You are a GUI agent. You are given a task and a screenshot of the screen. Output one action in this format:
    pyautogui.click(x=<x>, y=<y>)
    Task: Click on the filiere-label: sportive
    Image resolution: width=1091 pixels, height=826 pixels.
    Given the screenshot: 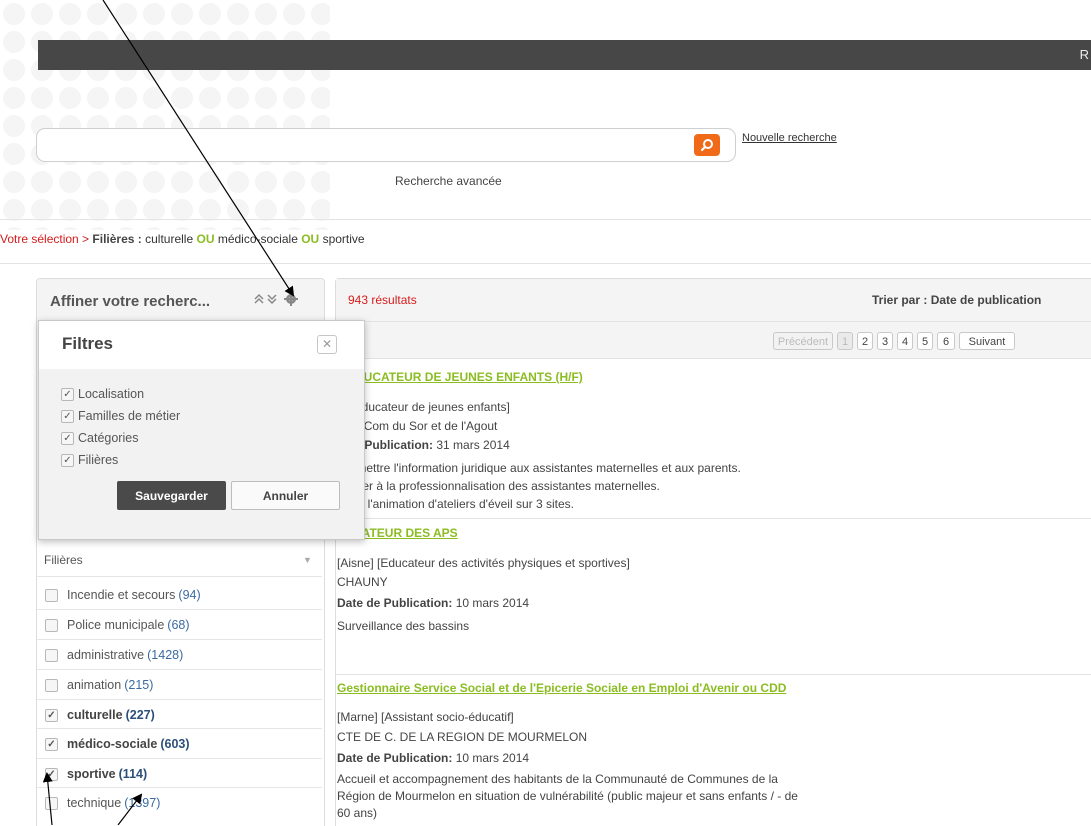 What is the action you would take?
    pyautogui.click(x=91, y=774)
    